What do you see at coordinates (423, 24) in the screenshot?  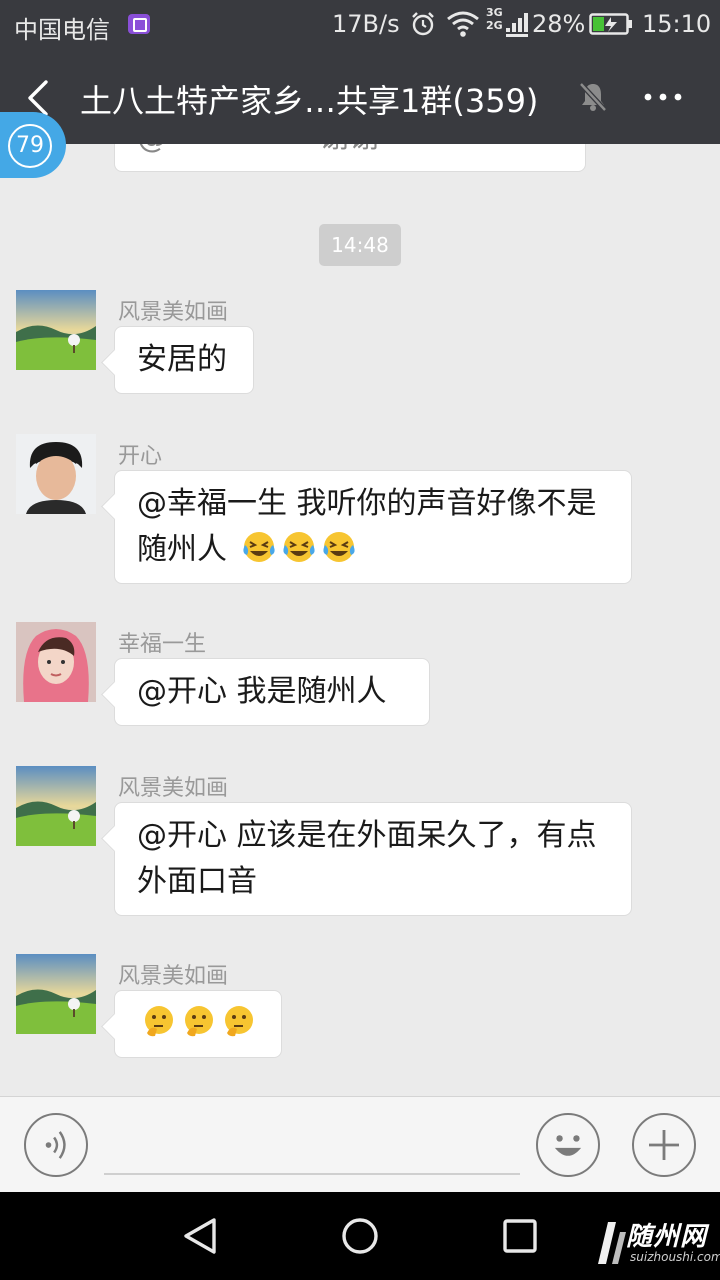 I see `alarm-icon` at bounding box center [423, 24].